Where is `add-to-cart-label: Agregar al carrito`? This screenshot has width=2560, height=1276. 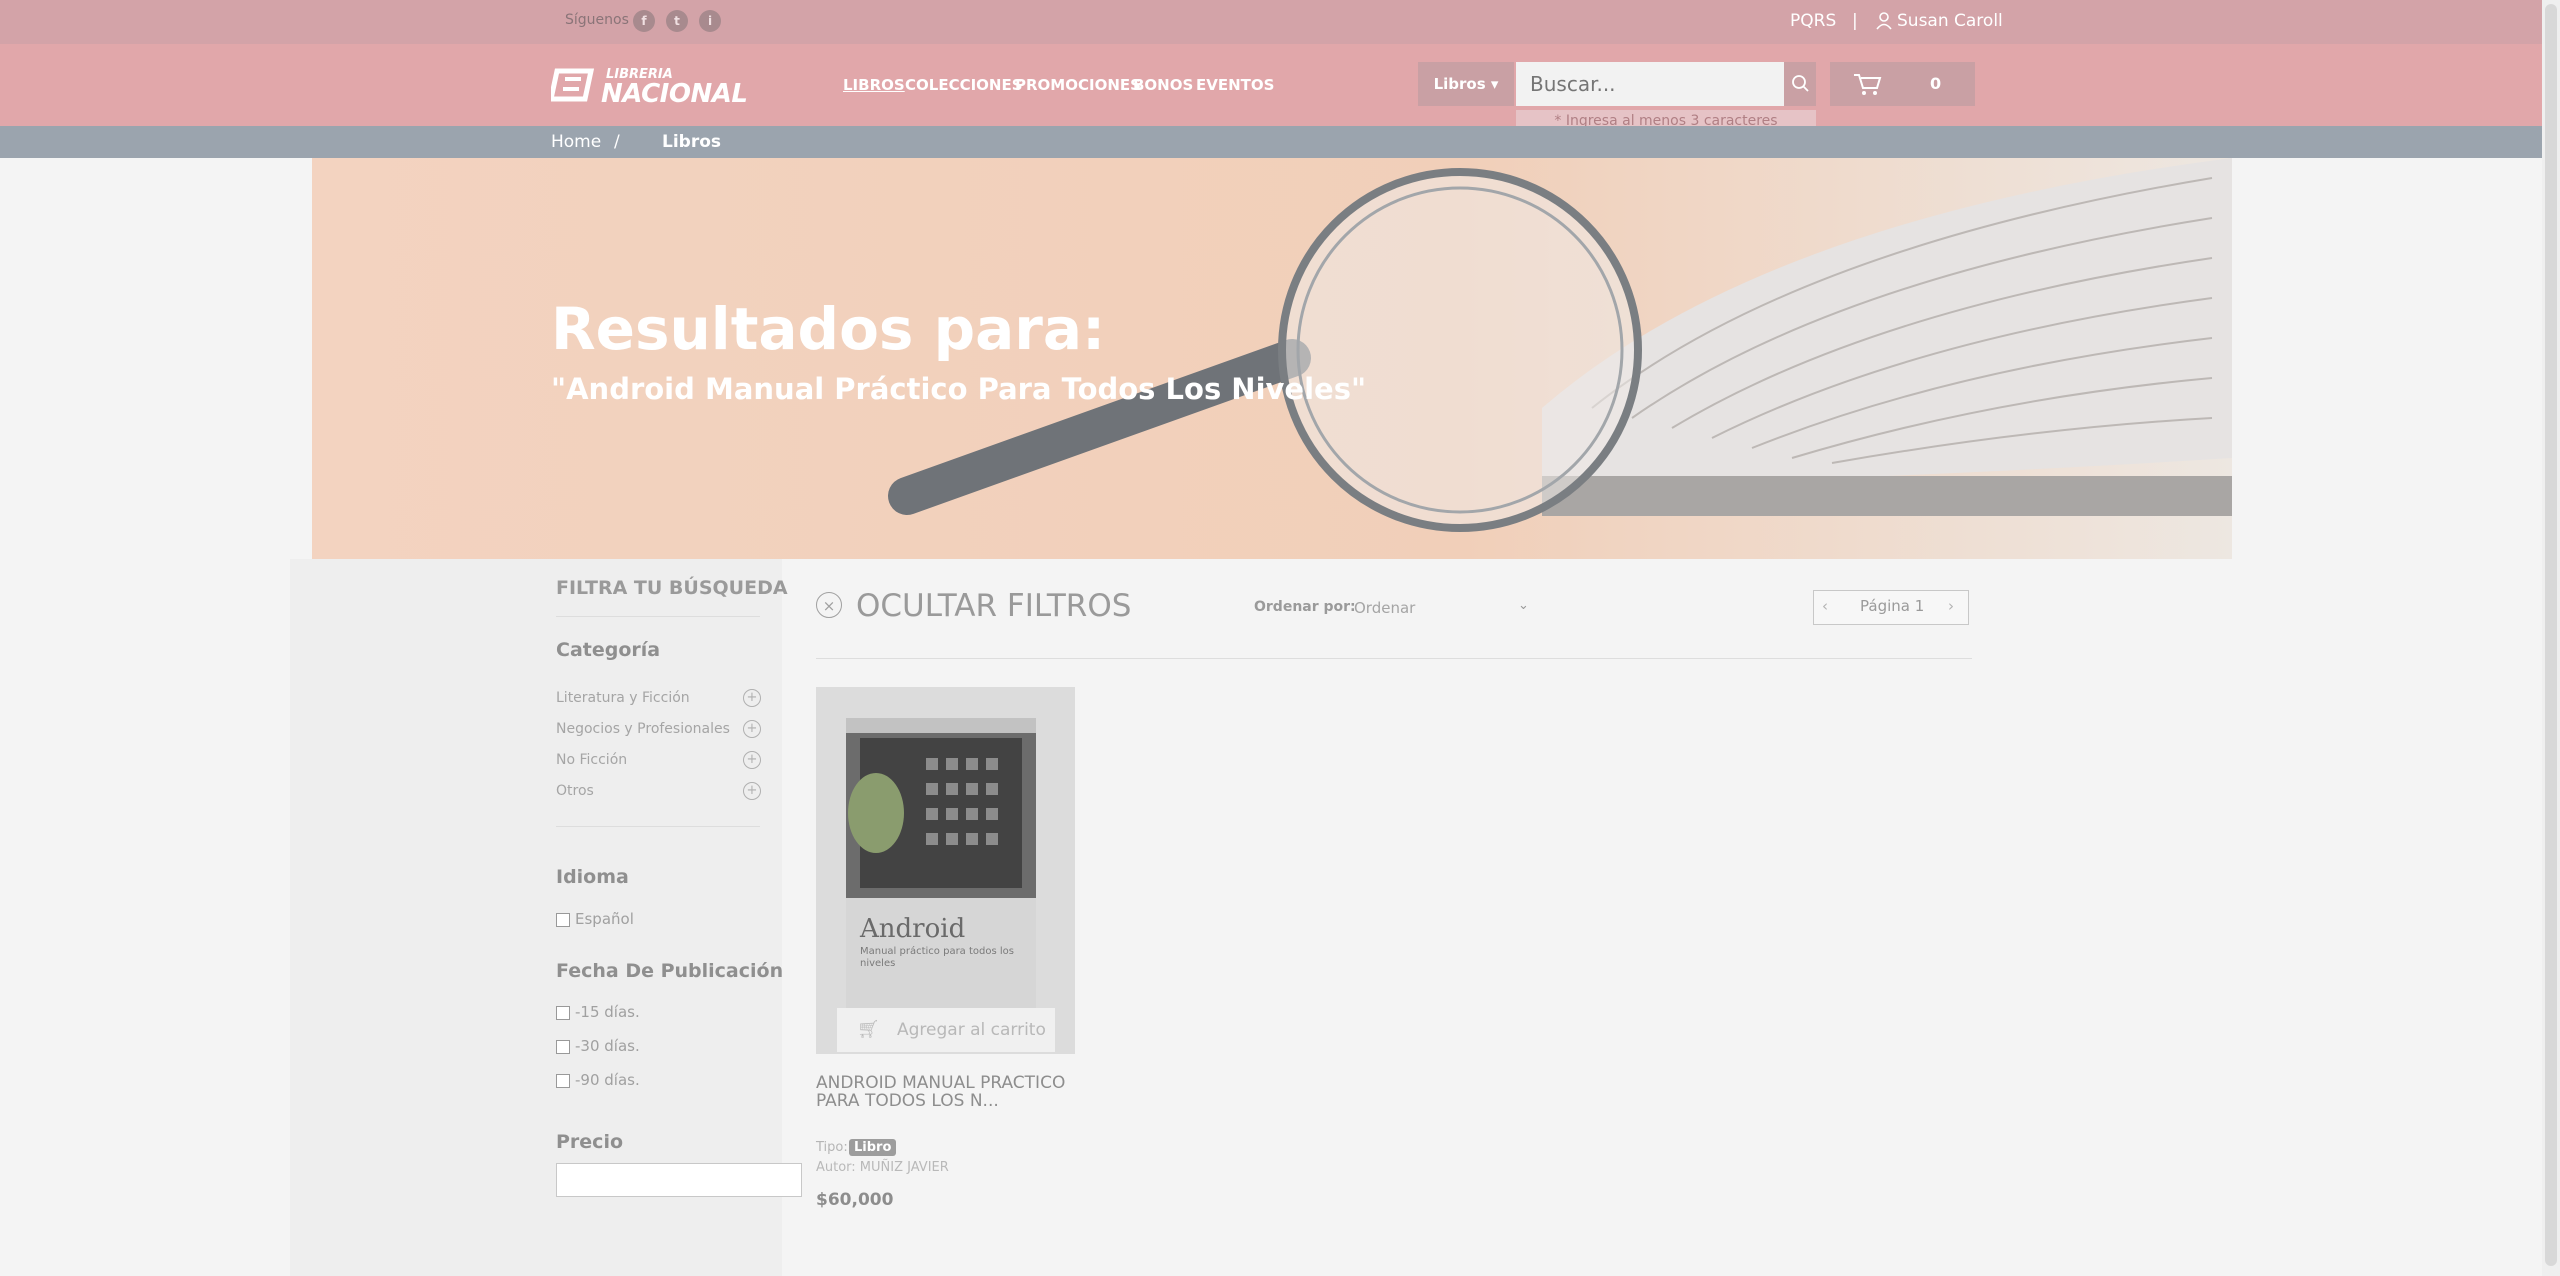 add-to-cart-label: Agregar al carrito is located at coordinates (971, 1030).